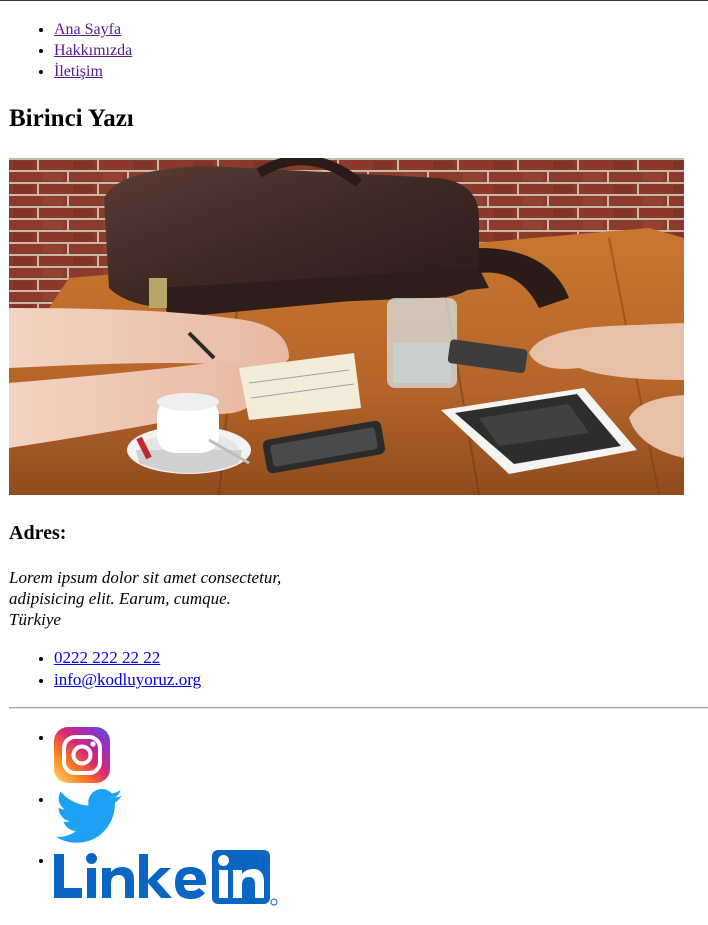 The image size is (708, 925). Describe the element at coordinates (143, 819) in the screenshot. I see `social-list` at that location.